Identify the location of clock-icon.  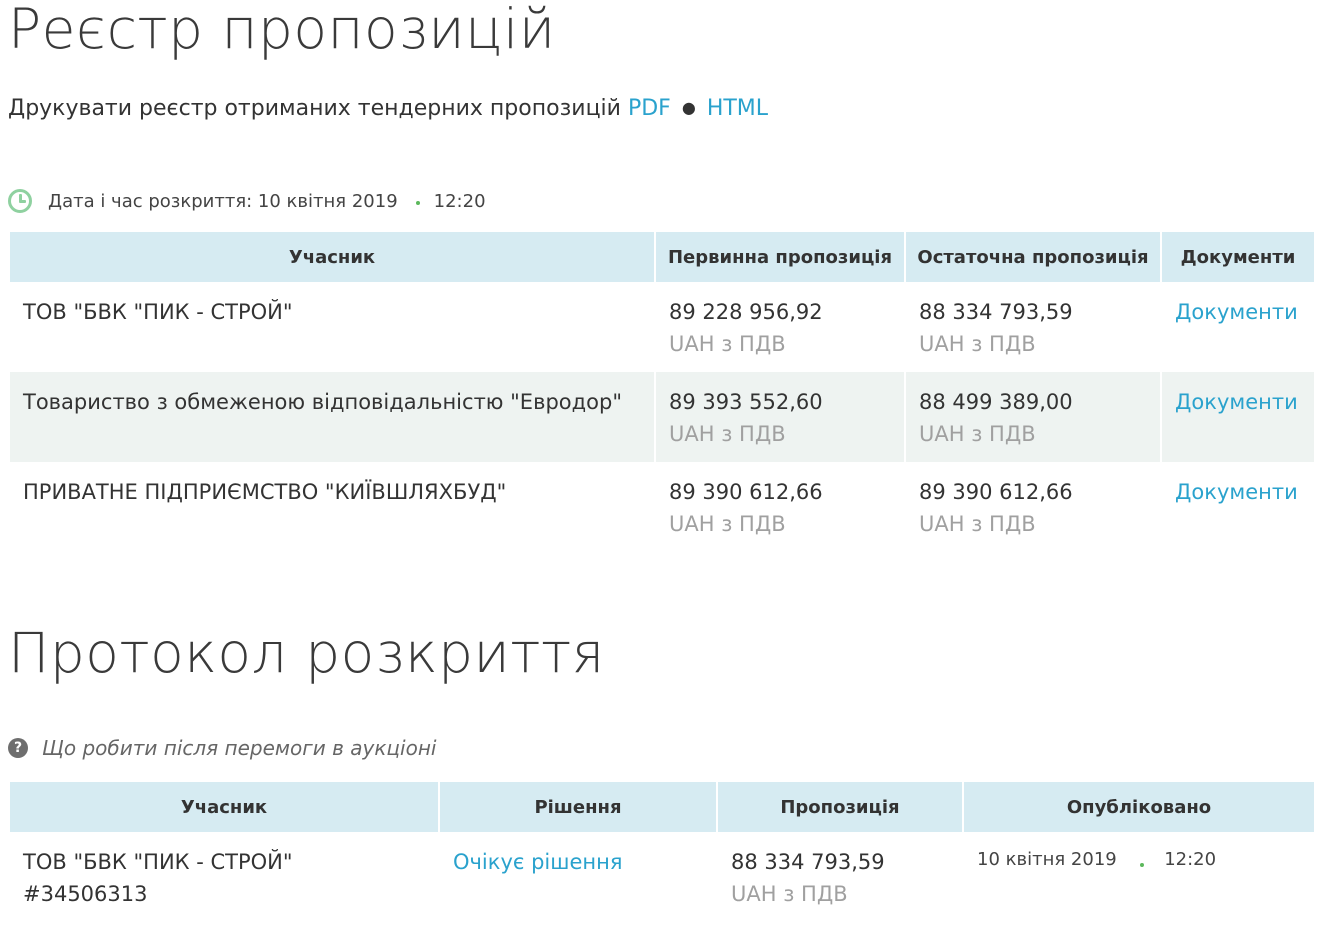
(20, 201).